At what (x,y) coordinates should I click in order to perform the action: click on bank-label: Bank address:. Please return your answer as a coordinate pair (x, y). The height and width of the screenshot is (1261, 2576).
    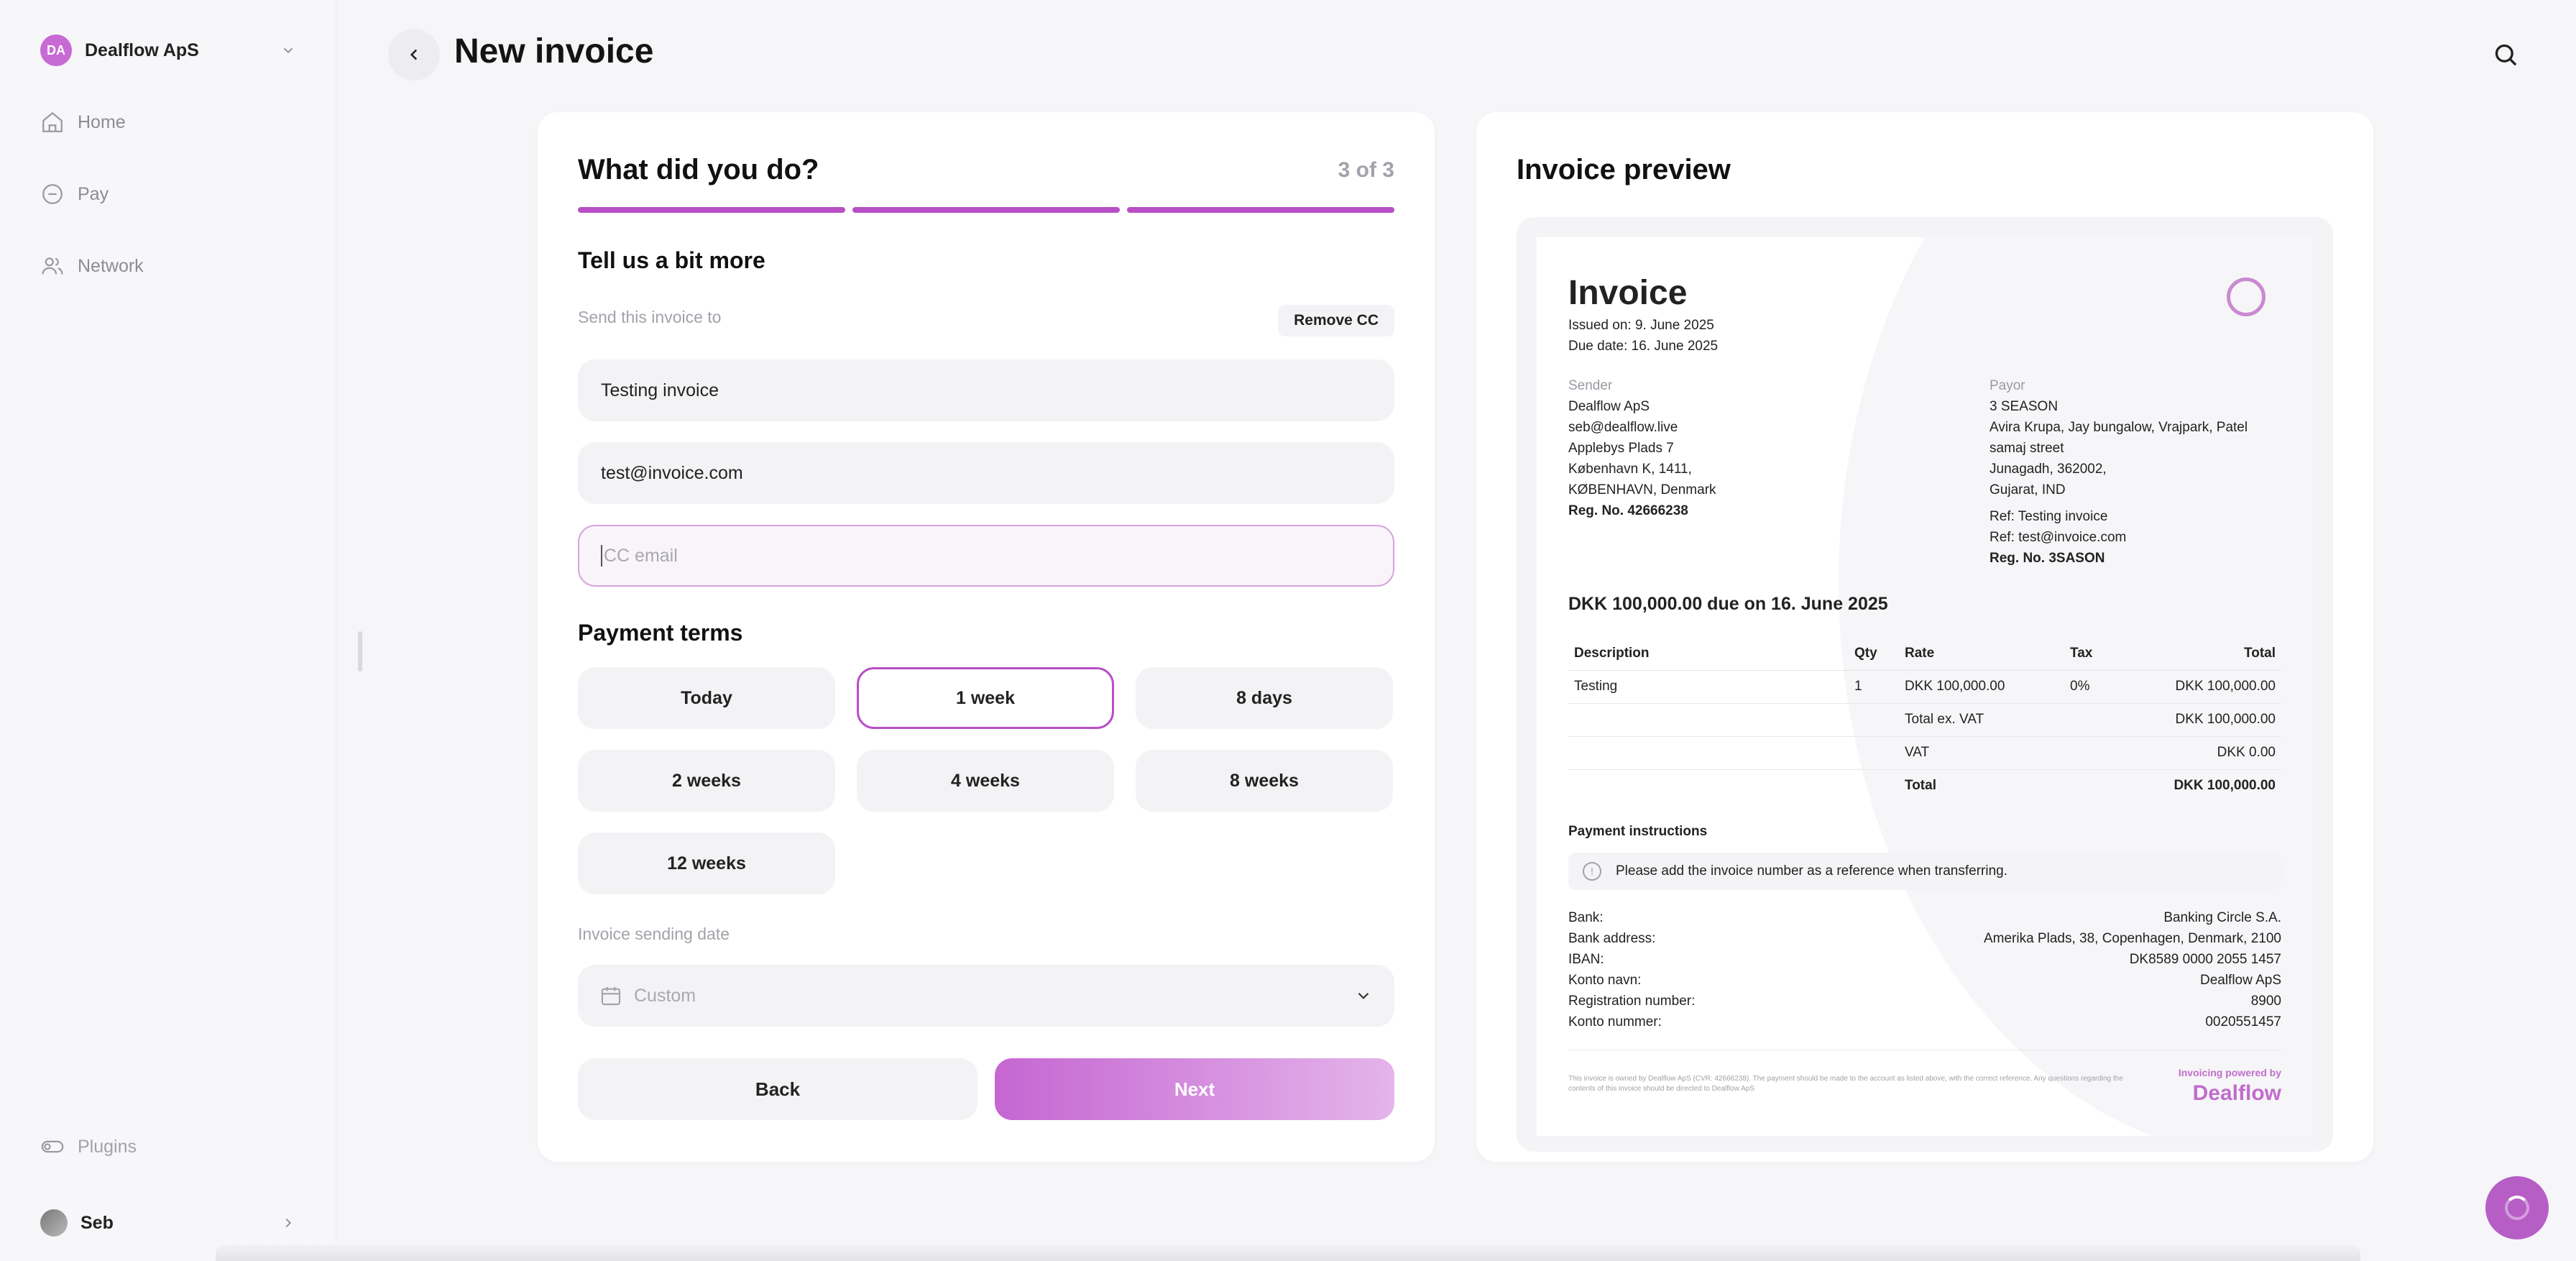
    Looking at the image, I should click on (1612, 938).